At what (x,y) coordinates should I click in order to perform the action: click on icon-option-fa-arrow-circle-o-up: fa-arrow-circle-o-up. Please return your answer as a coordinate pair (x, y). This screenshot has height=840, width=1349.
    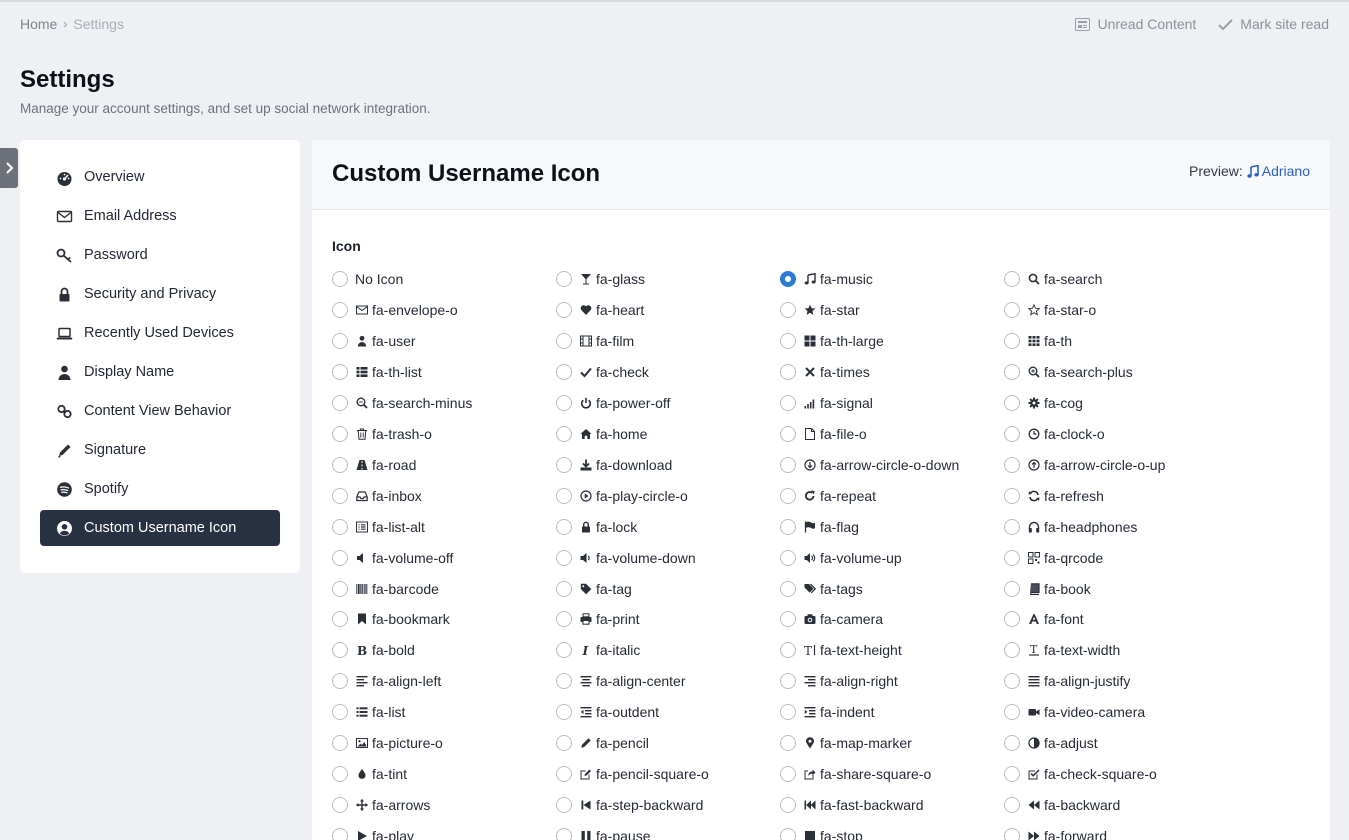
    Looking at the image, I should click on (1084, 465).